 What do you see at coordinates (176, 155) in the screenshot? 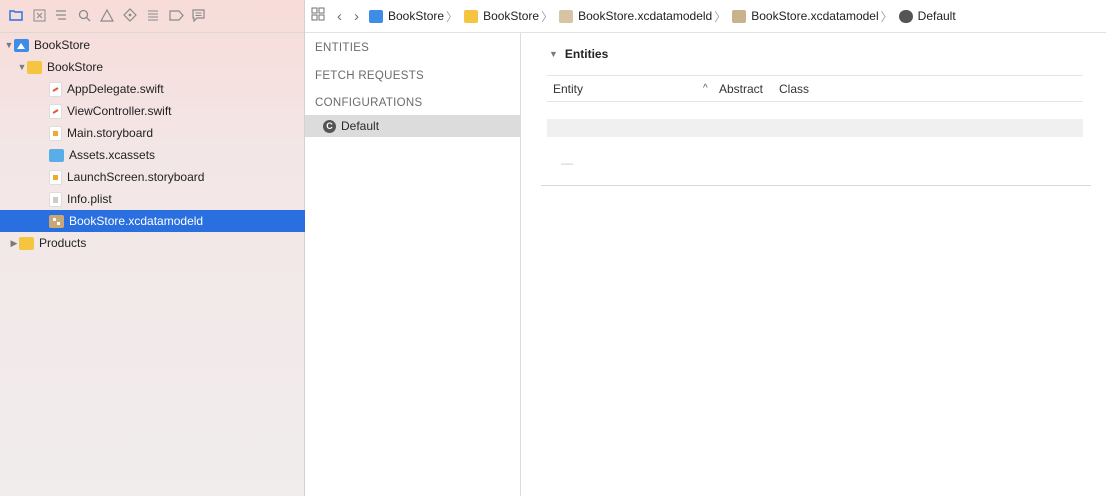
I see `tree-item-file: Assets.xcassets` at bounding box center [176, 155].